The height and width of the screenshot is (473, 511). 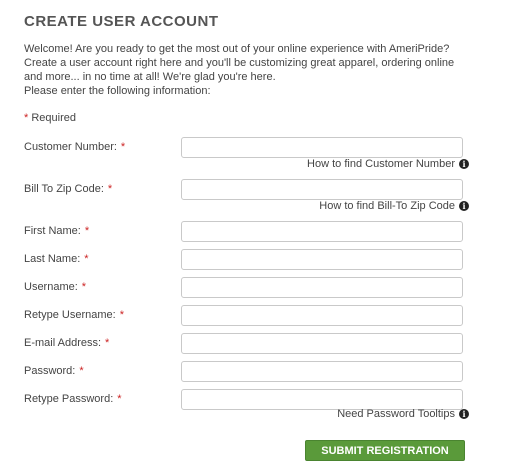 I want to click on label-text: Retype Username:, so click(x=70, y=315).